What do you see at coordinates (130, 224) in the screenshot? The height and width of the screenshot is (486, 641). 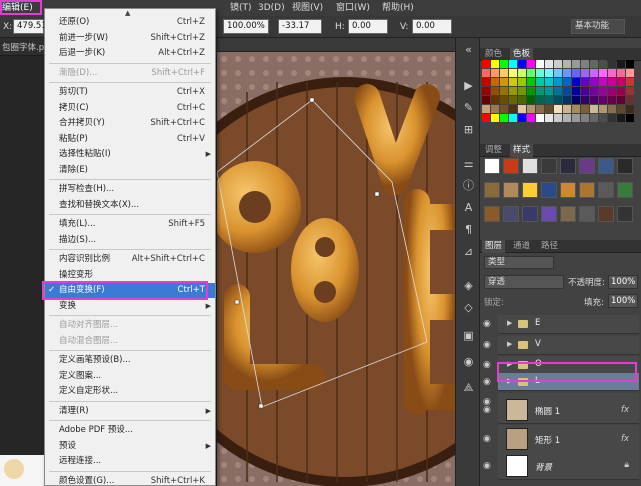 I see `menu-item: 填充(L)... Shift+F5` at bounding box center [130, 224].